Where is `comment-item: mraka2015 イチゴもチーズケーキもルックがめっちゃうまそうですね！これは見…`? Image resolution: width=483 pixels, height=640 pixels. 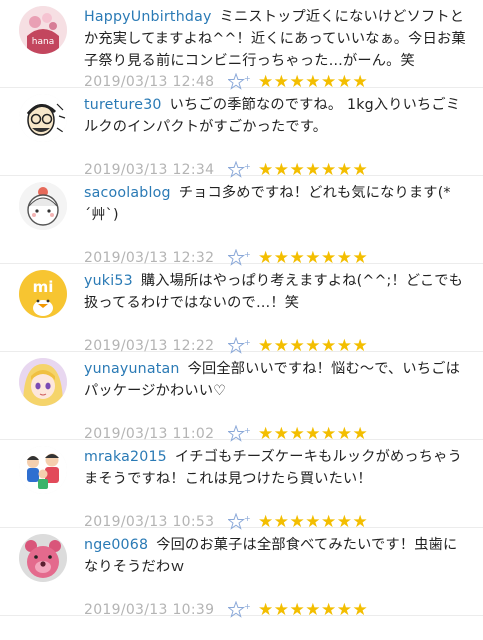
comment-item: mraka2015 イチゴもチーズケーキもルックがめっちゃうまそうですね！これは見… is located at coordinates (241, 485).